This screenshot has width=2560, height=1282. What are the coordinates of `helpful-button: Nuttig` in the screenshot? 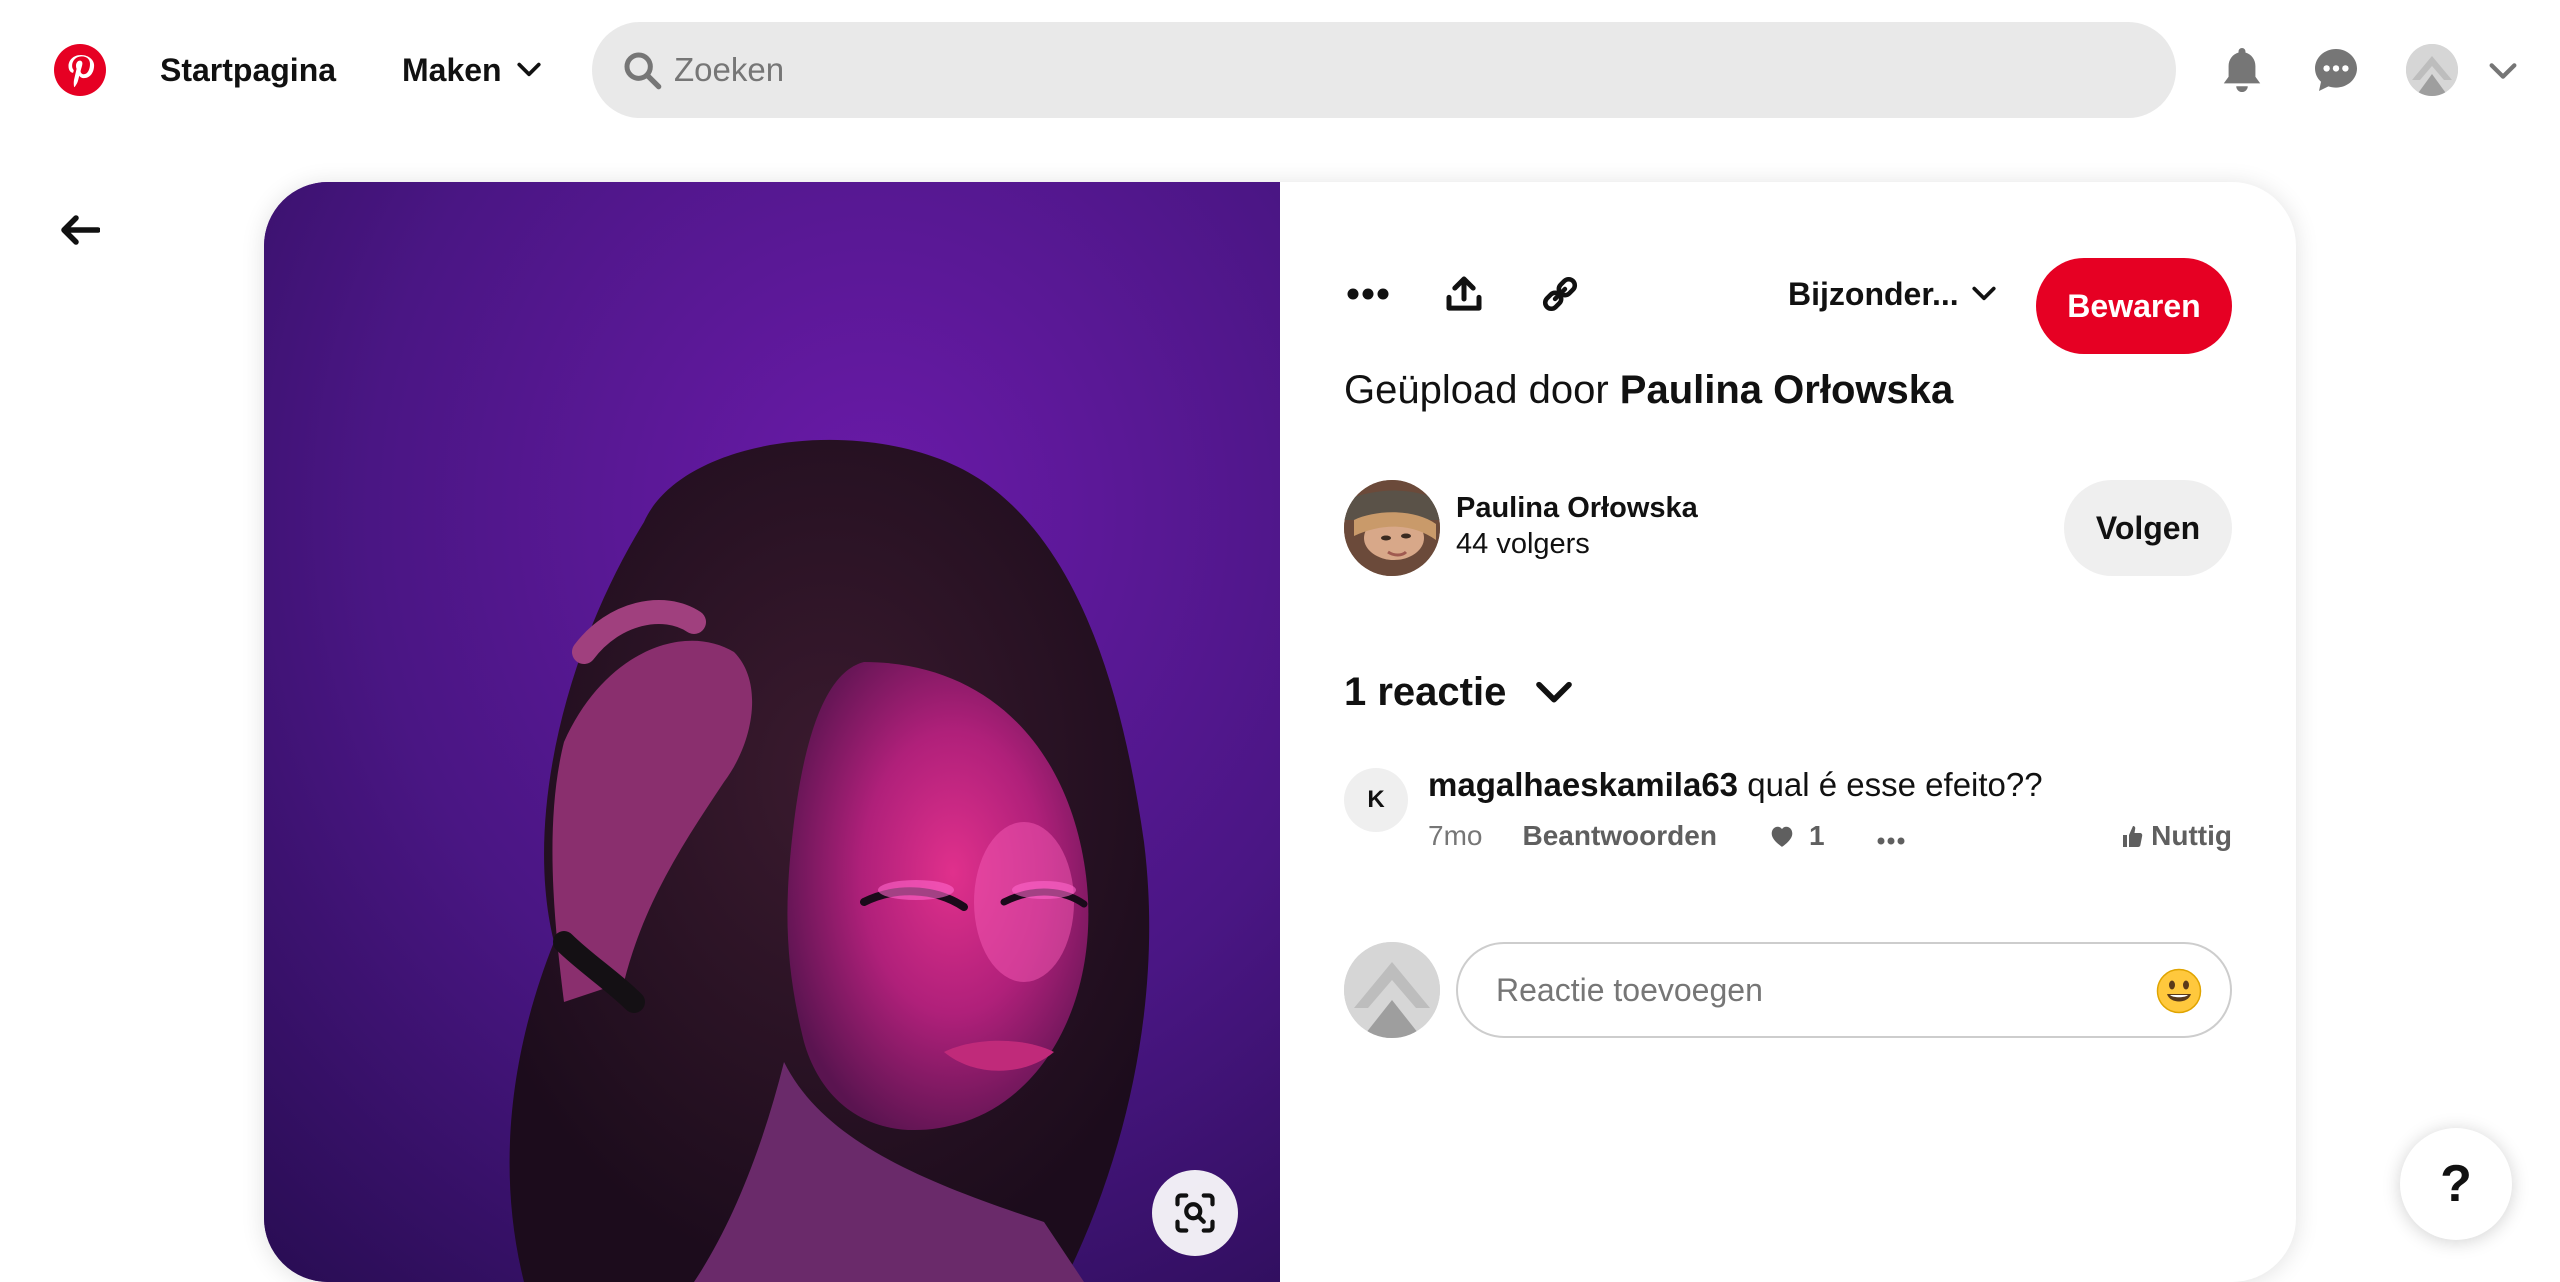 It's located at (2176, 836).